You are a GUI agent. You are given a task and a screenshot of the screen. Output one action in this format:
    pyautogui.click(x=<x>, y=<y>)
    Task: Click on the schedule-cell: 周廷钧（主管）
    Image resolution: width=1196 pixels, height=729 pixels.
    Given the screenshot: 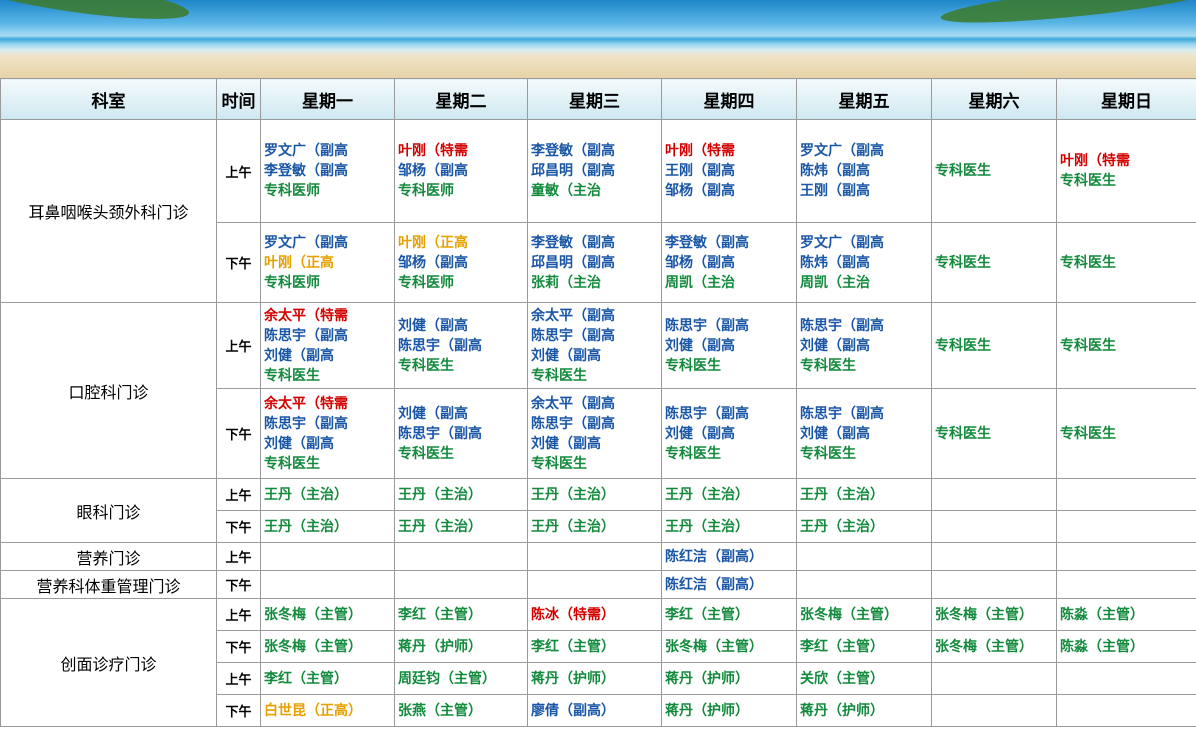 What is the action you would take?
    pyautogui.click(x=461, y=678)
    